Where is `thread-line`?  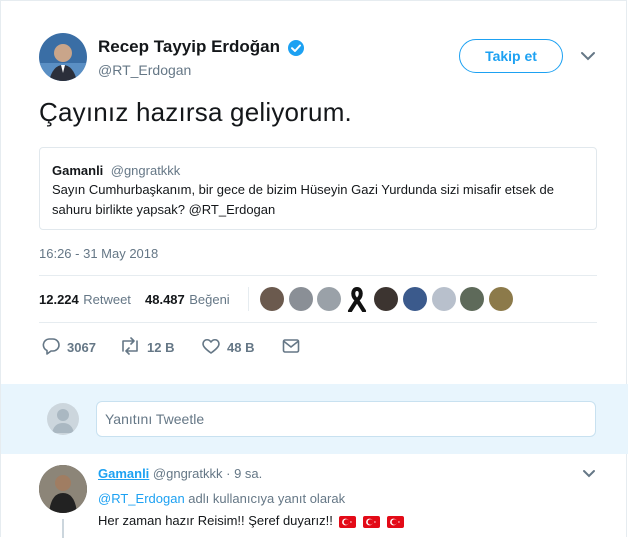
thread-line is located at coordinates (63, 528).